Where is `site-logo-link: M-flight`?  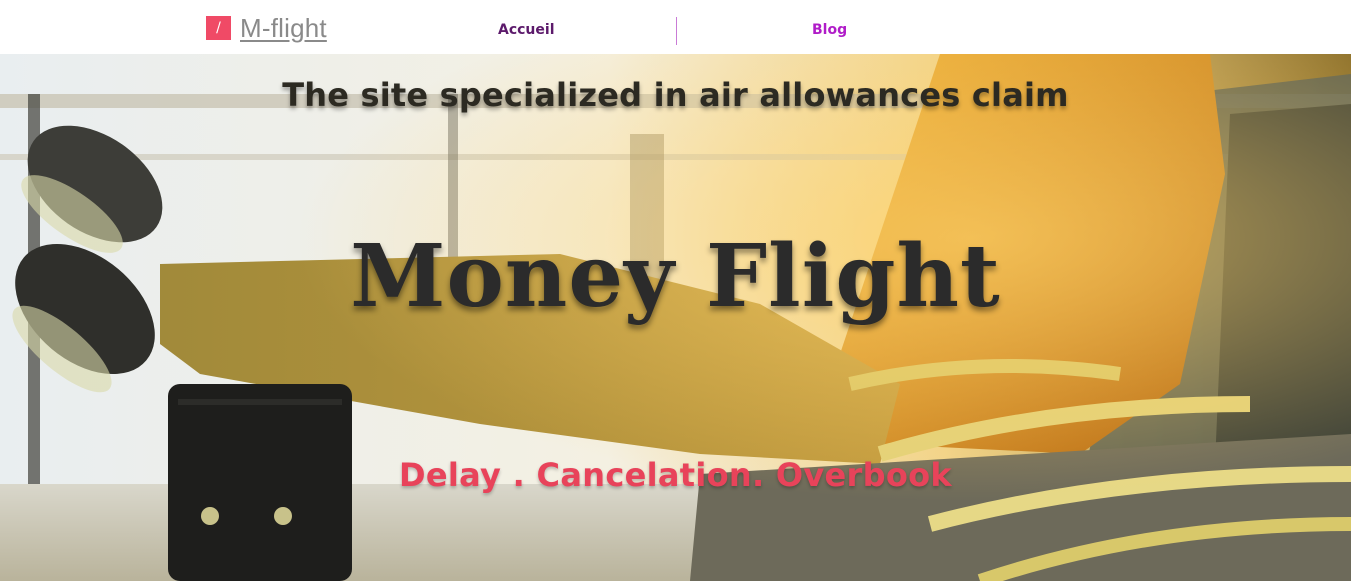 site-logo-link: M-flight is located at coordinates (283, 28).